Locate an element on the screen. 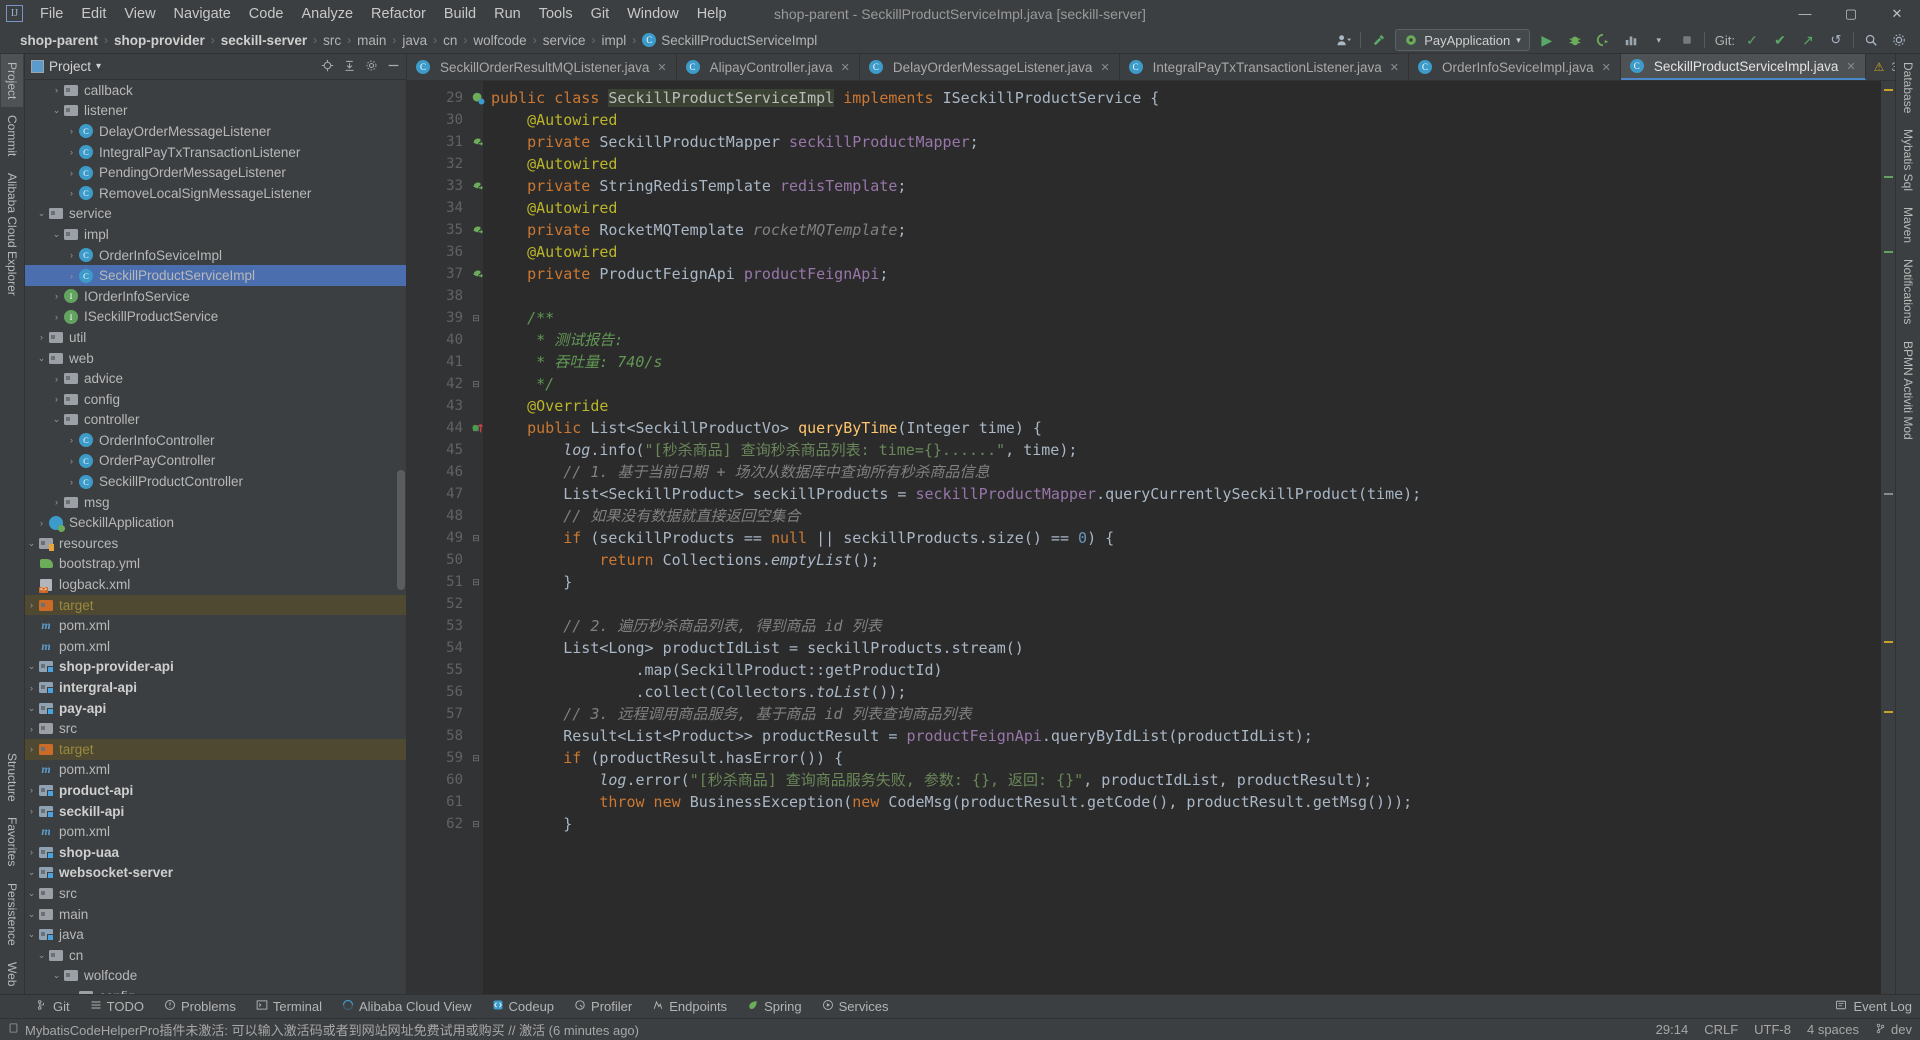 The image size is (1920, 1040). tree-node-orderinfoseviceimpl: › C OrderInfoSeviceImpl is located at coordinates (215, 255).